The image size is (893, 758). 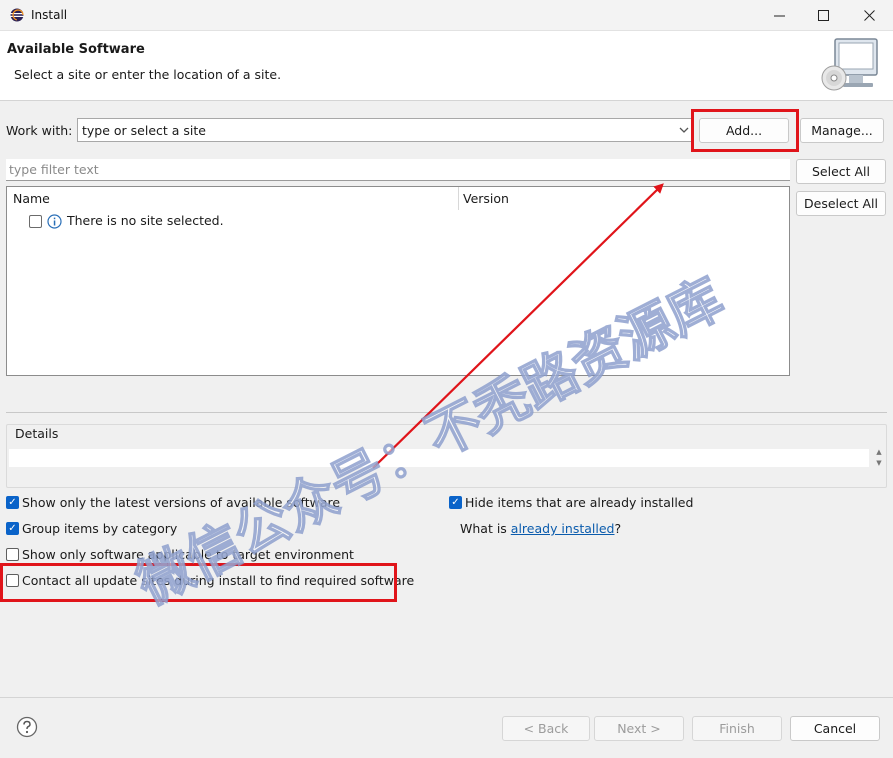 I want to click on site-combo: type or select a site, so click(x=385, y=130).